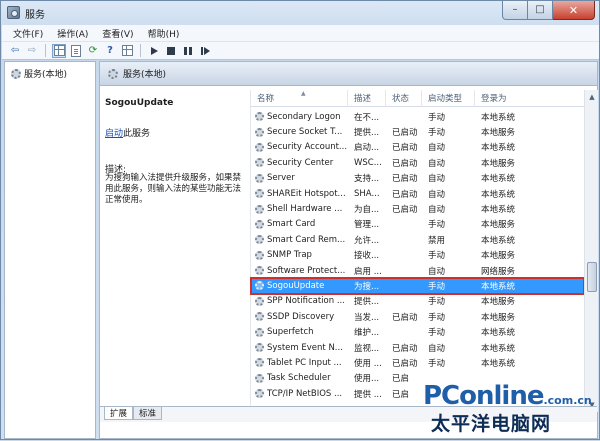 The image size is (600, 441). I want to click on service-name-text: SSDP Discovery, so click(301, 316).